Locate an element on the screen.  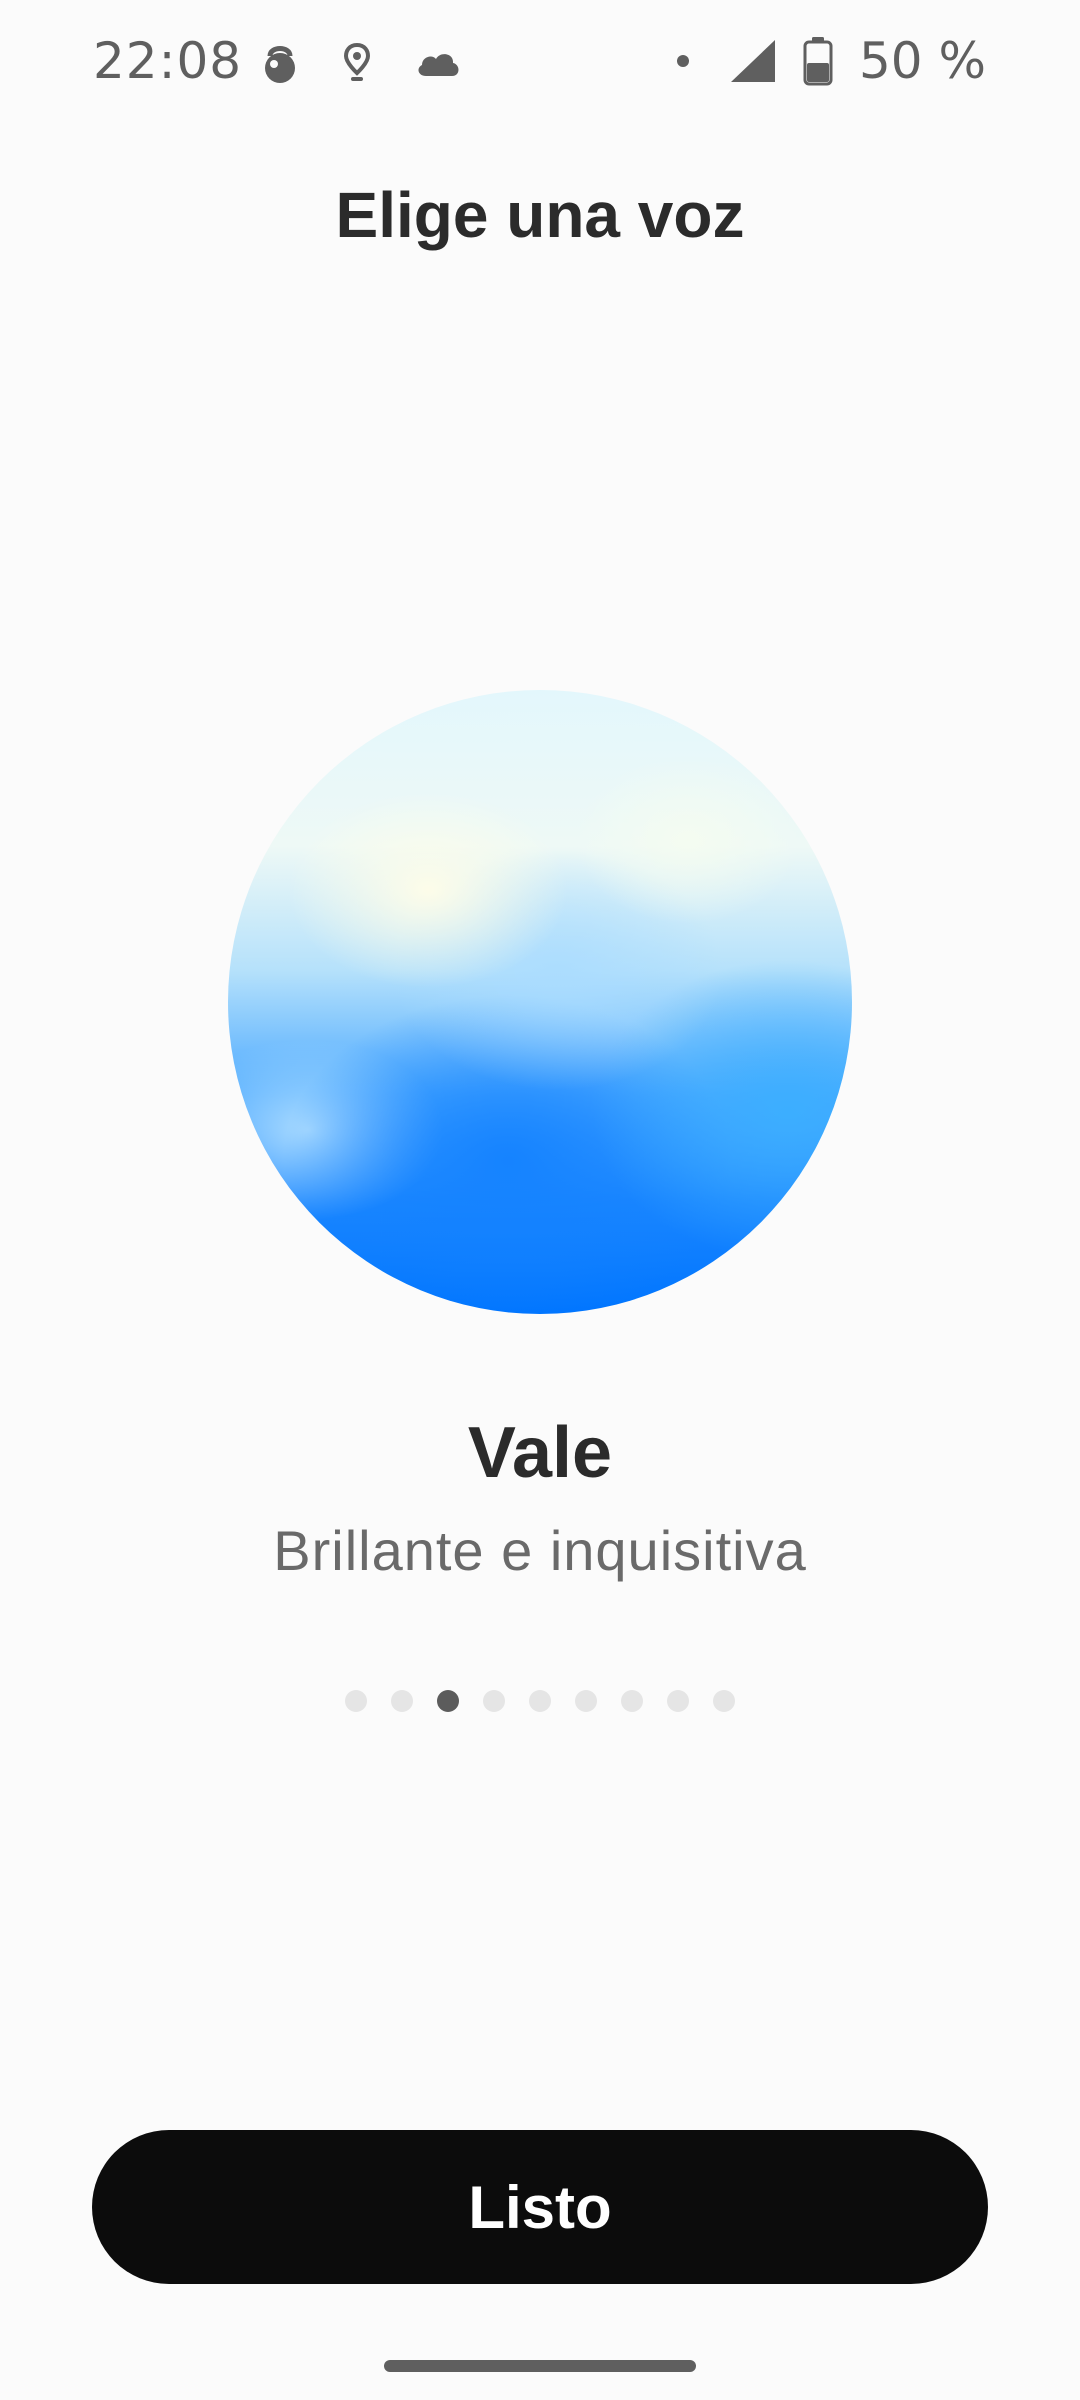
page-indicator is located at coordinates (540, 1701).